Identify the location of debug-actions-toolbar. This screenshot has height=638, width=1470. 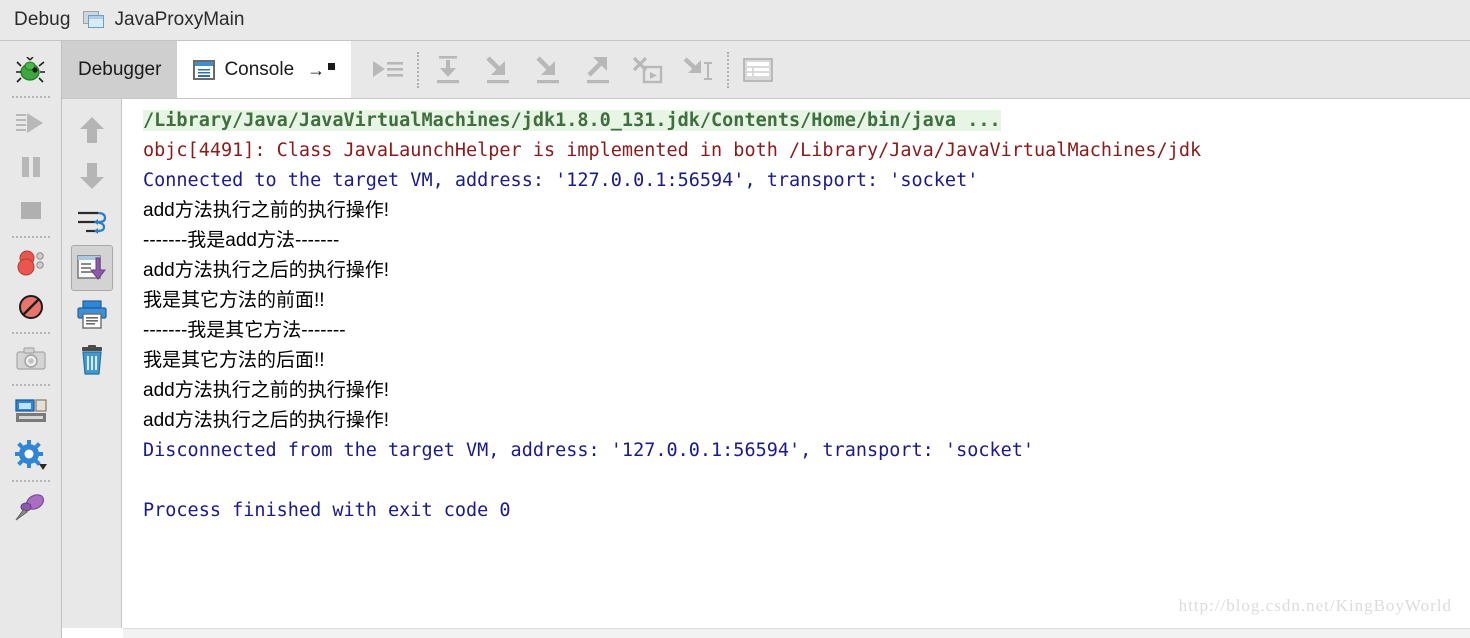
(567, 69).